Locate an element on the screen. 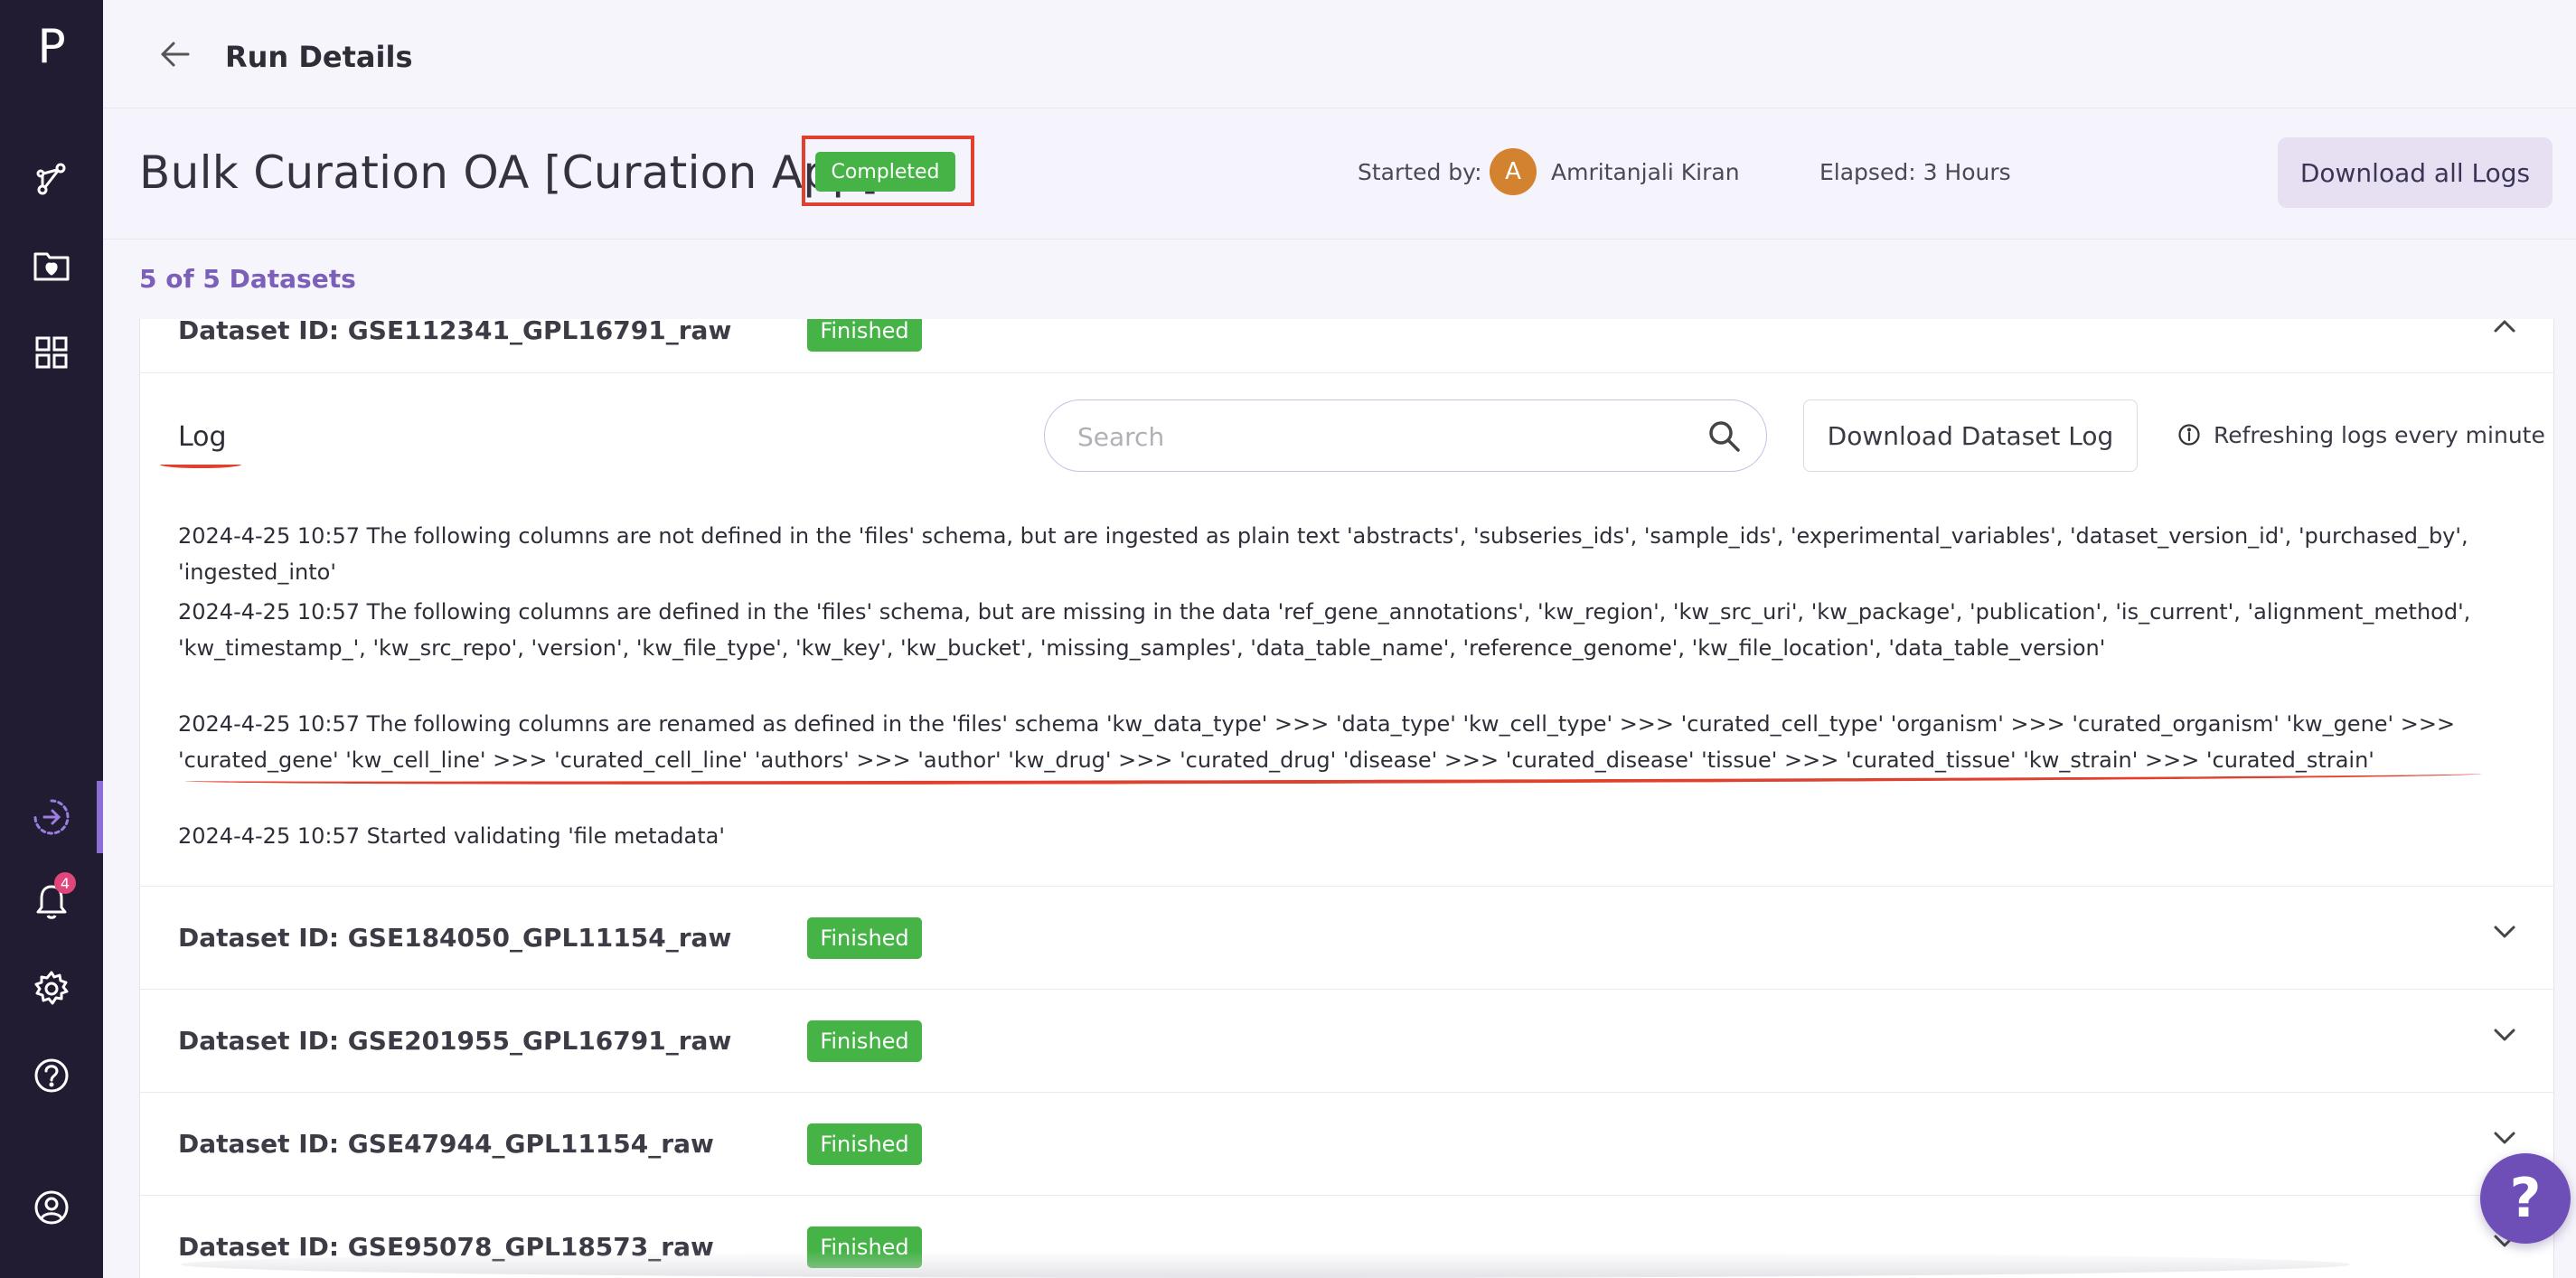 The height and width of the screenshot is (1278, 2576). dataset-id-label: Dataset ID: GSE95078_GPL18573_raw is located at coordinates (446, 1247).